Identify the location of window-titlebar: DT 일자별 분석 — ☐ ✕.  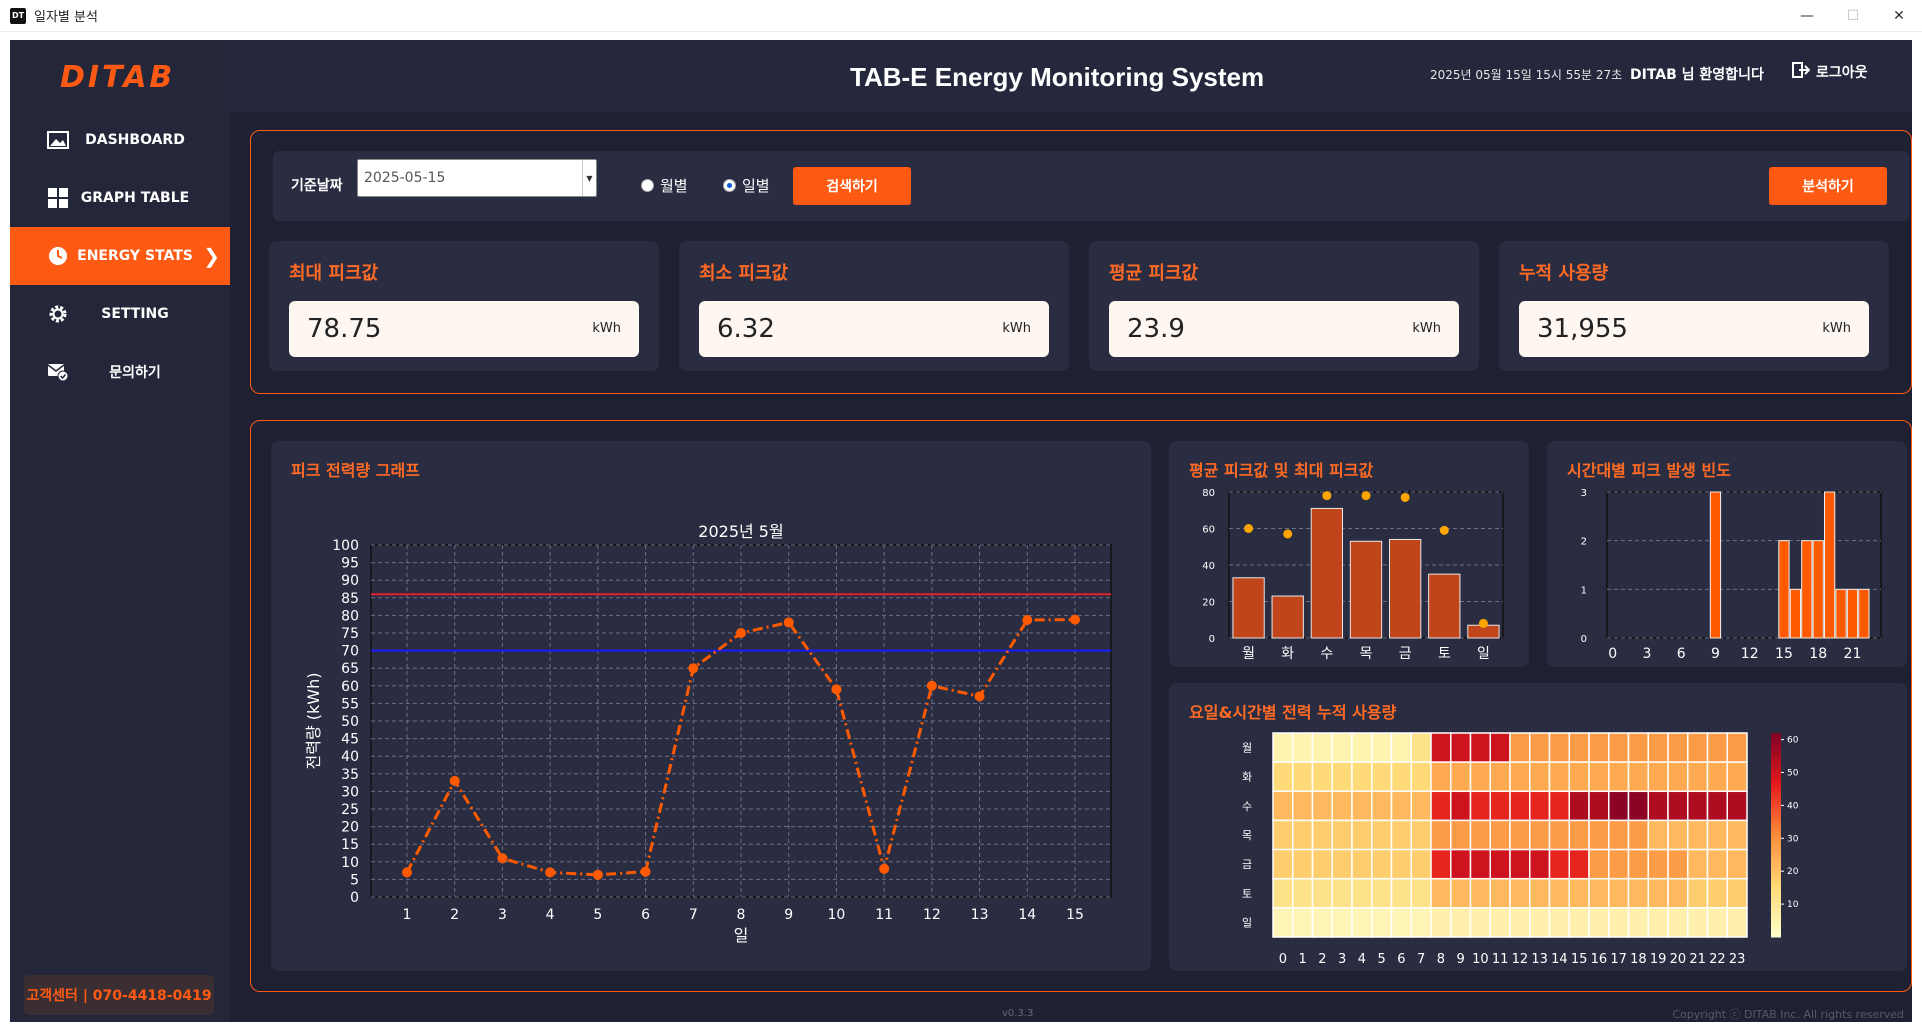
(961, 16).